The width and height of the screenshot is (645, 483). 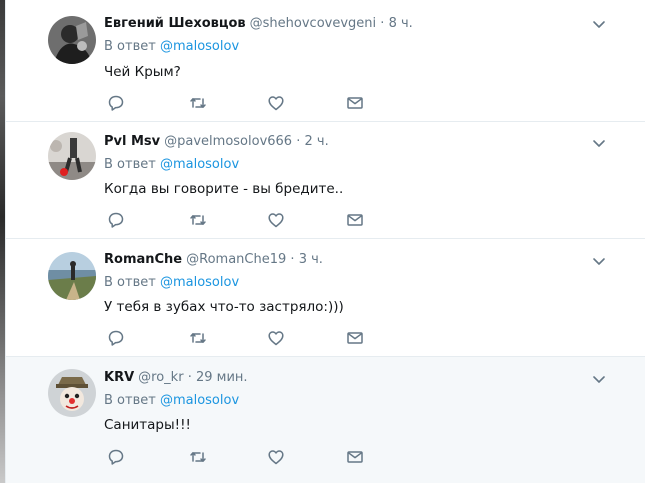 What do you see at coordinates (132, 141) in the screenshot?
I see `user-fullname: Pvl Msv` at bounding box center [132, 141].